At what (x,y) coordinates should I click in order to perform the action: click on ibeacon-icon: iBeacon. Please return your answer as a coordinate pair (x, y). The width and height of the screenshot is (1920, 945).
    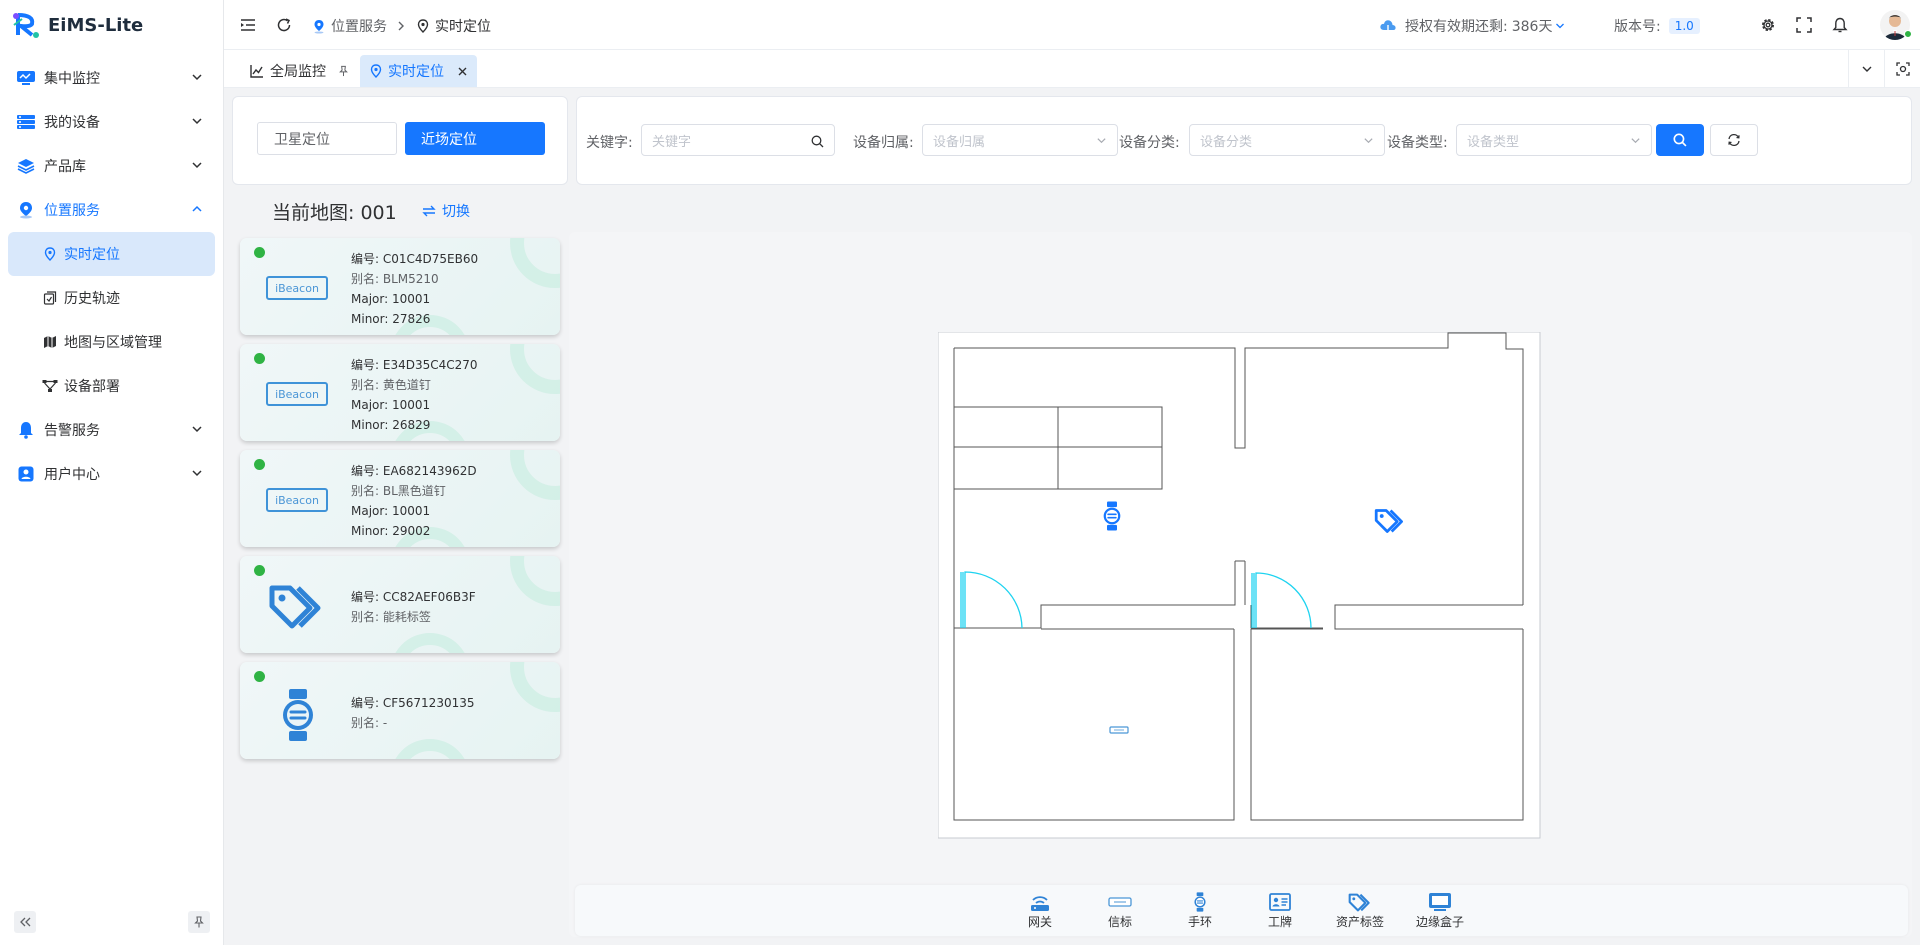
    Looking at the image, I should click on (297, 500).